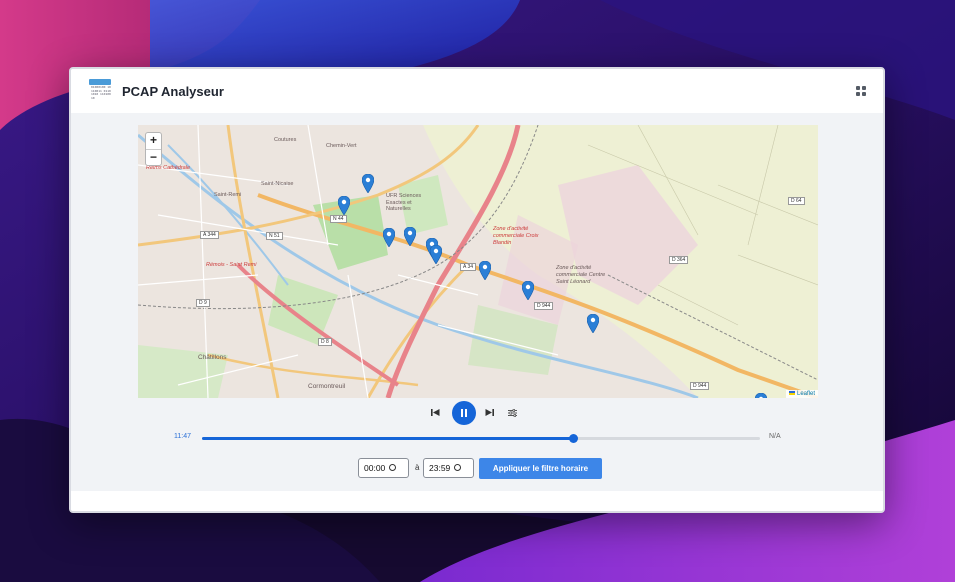 Image resolution: width=955 pixels, height=582 pixels. Describe the element at coordinates (477, 416) in the screenshot. I see `playback-controls` at that location.